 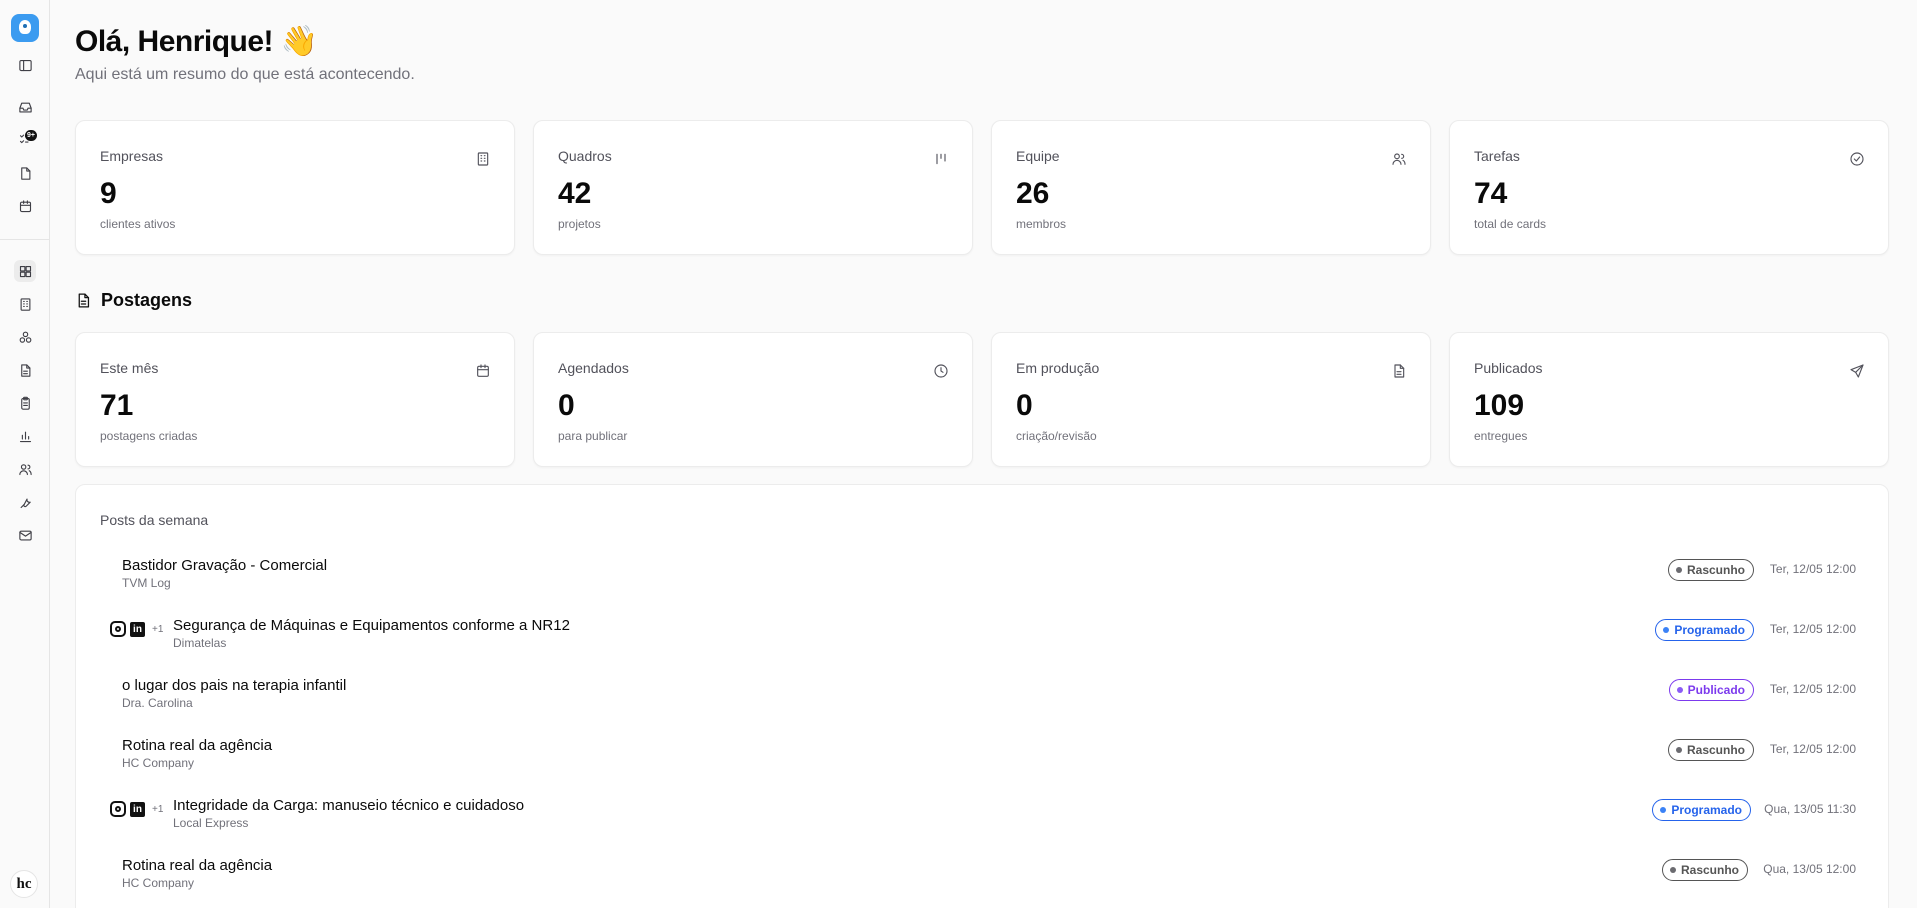 I want to click on check-circle-icon, so click(x=1857, y=159).